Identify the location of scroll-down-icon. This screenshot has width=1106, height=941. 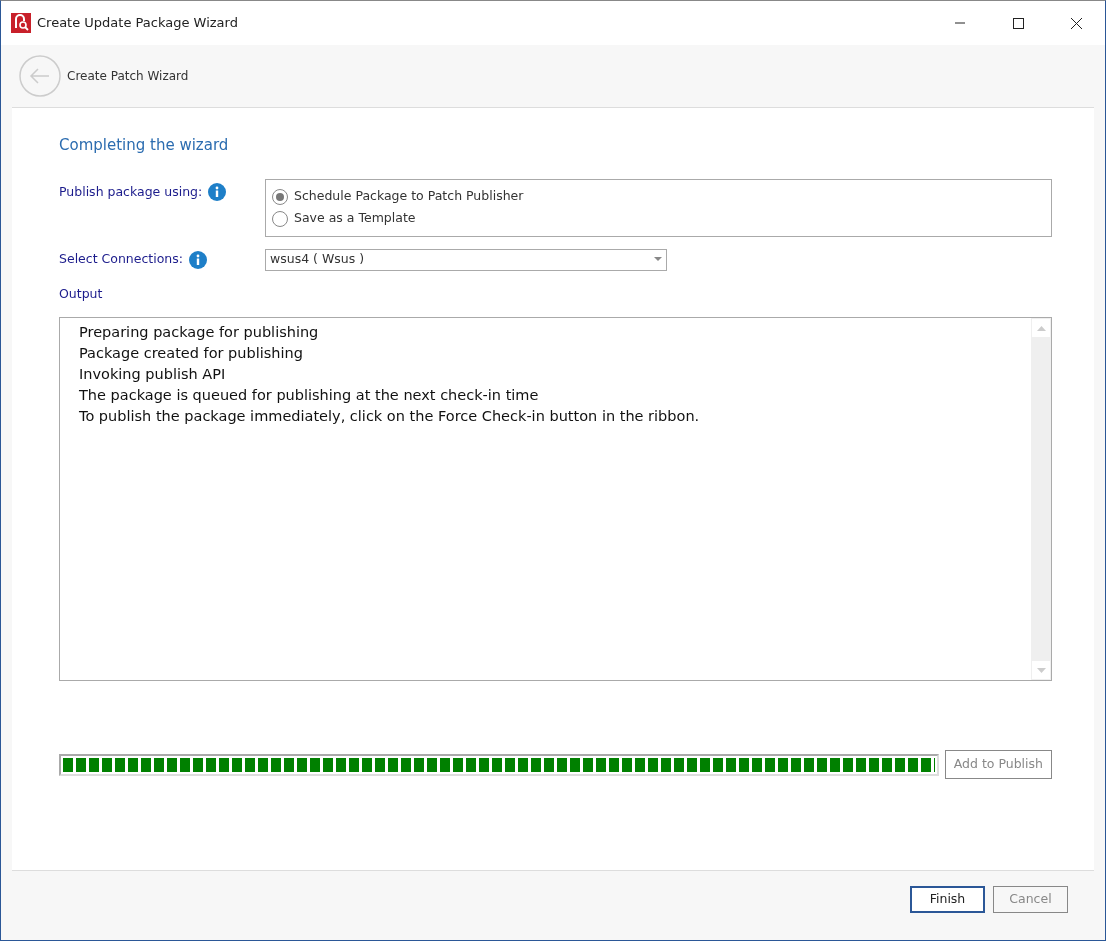
(1041, 670).